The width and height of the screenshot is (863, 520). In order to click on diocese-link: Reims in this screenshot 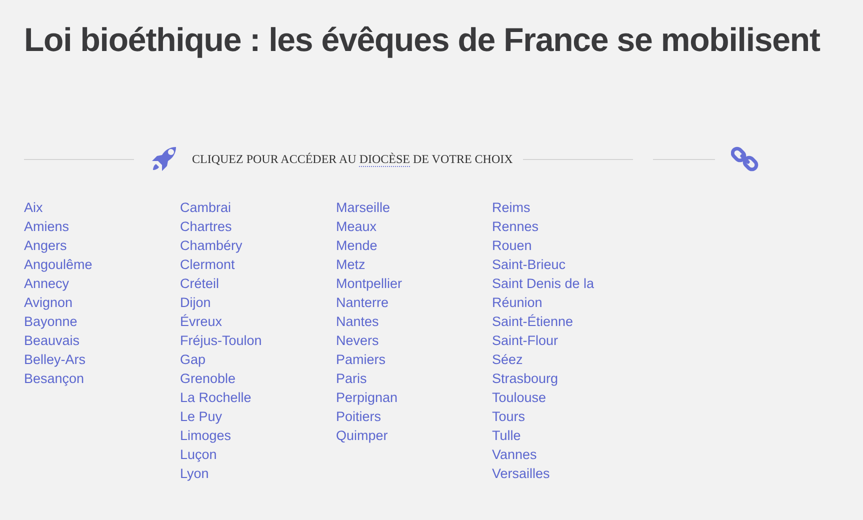, I will do `click(511, 207)`.